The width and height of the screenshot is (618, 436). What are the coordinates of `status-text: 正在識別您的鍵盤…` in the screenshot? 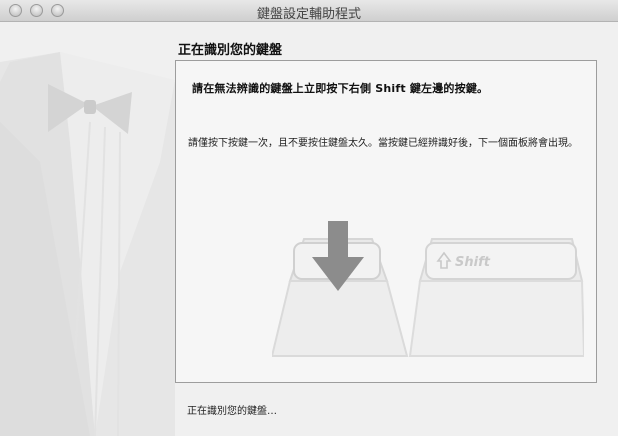 It's located at (232, 411).